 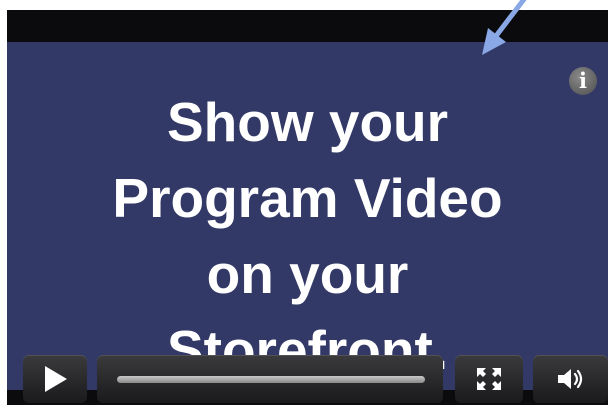 I want to click on headline-line-3: on your, so click(x=307, y=274).